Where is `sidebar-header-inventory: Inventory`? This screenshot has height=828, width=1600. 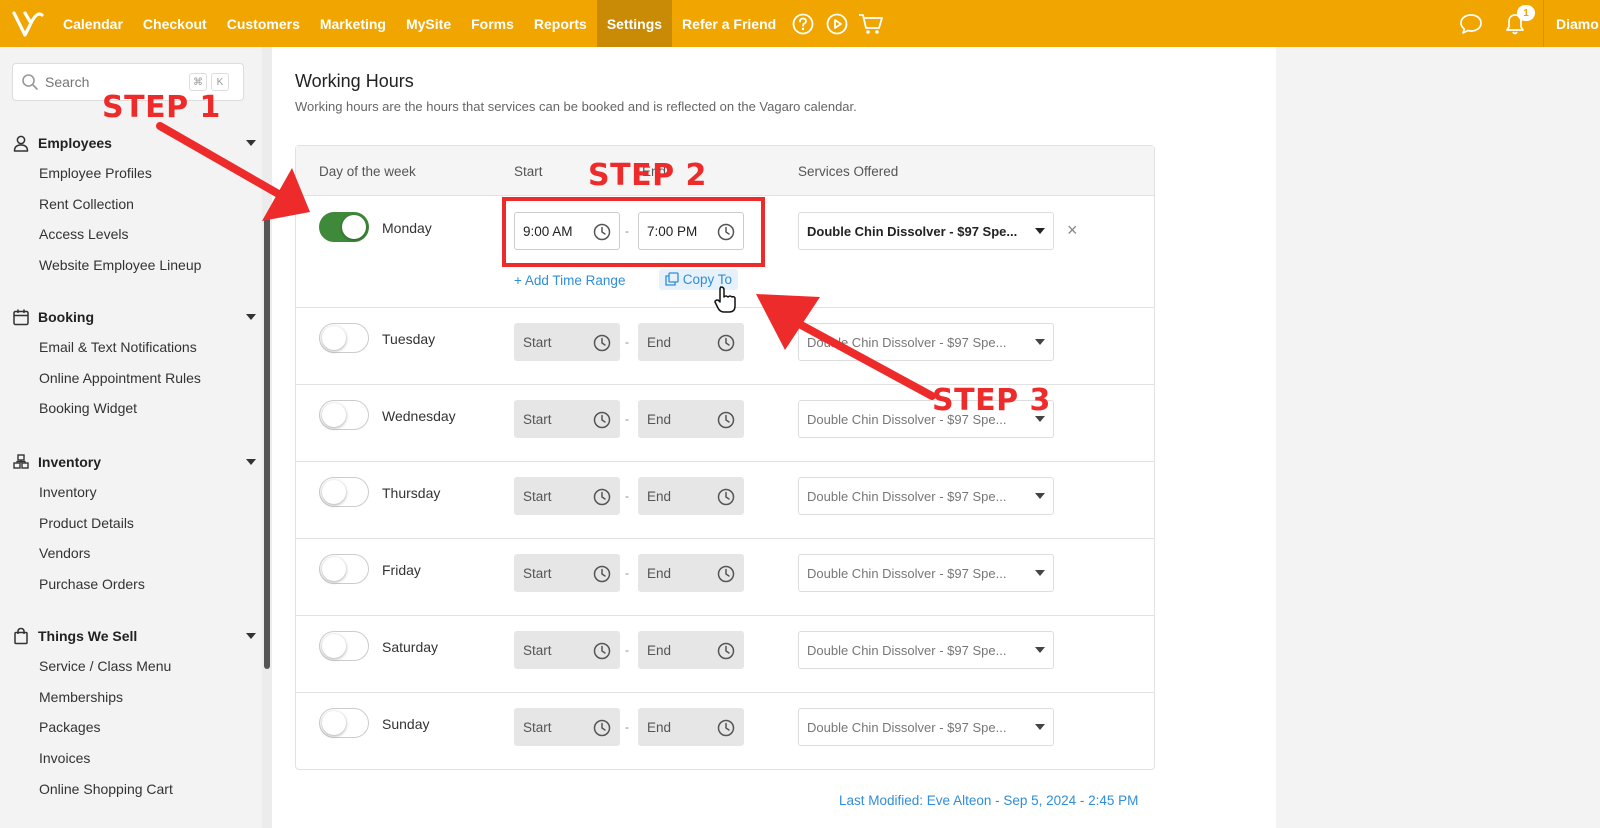 sidebar-header-inventory: Inventory is located at coordinates (131, 462).